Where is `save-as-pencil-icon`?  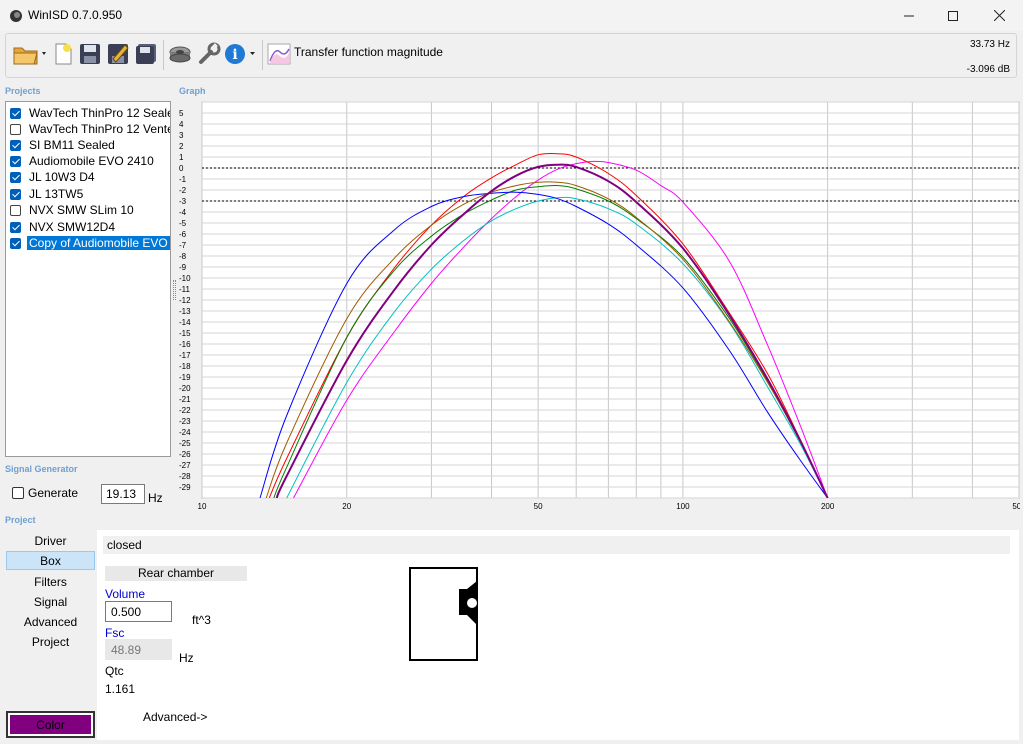 save-as-pencil-icon is located at coordinates (118, 54).